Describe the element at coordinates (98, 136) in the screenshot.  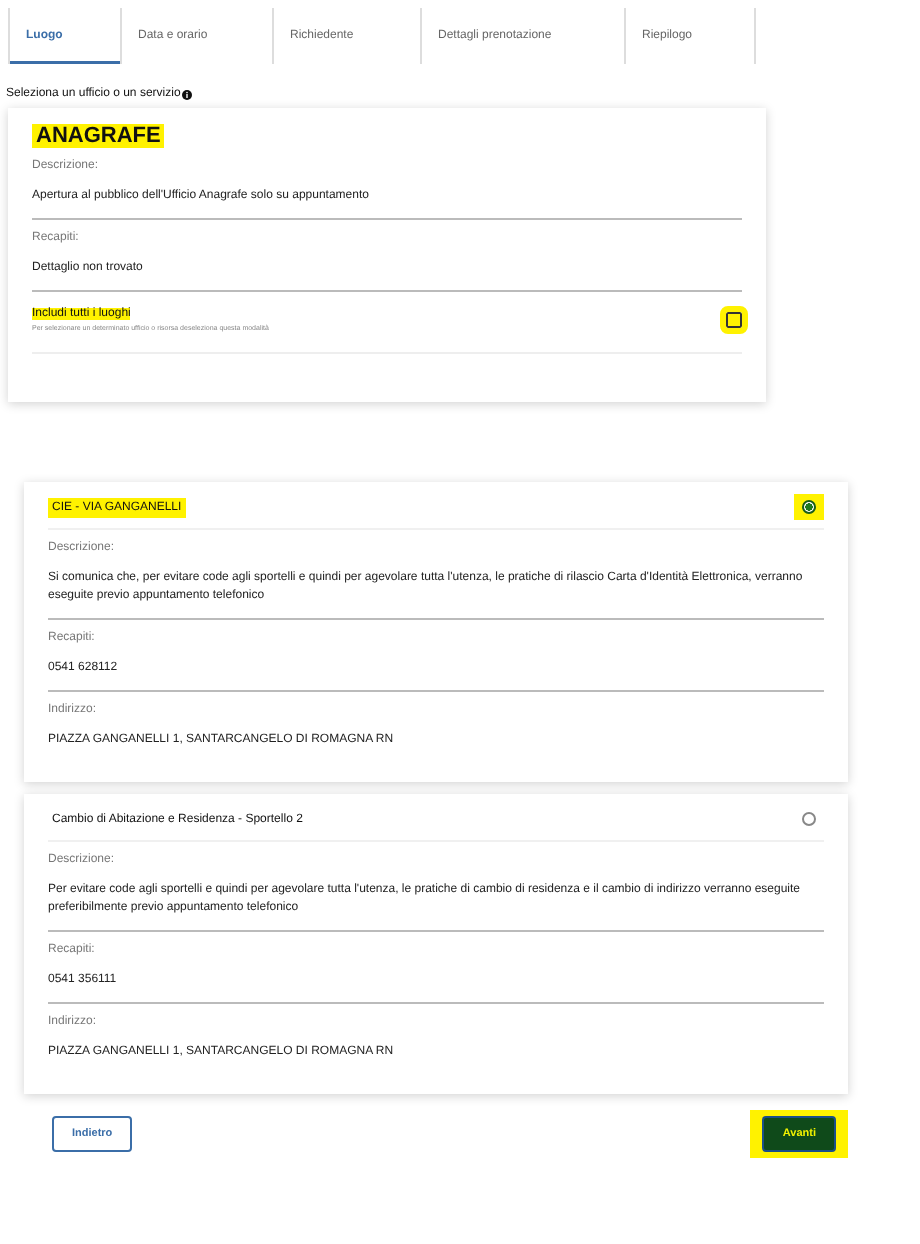
I see `service-title: ANAGRAFE` at that location.